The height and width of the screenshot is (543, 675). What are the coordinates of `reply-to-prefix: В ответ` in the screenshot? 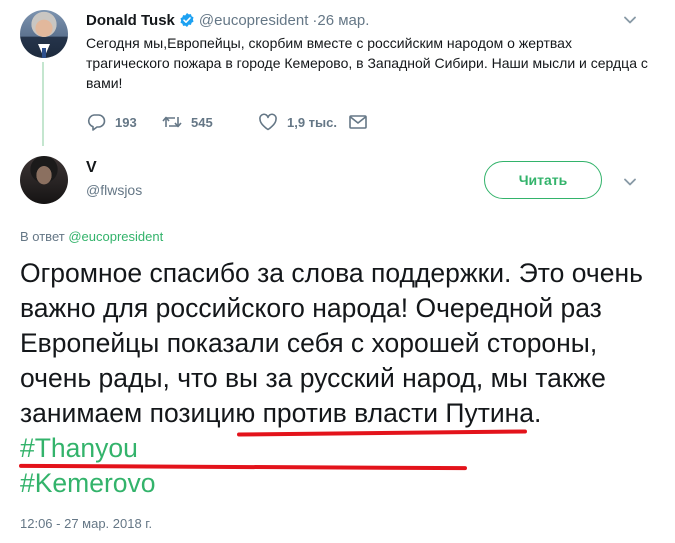 It's located at (42, 236).